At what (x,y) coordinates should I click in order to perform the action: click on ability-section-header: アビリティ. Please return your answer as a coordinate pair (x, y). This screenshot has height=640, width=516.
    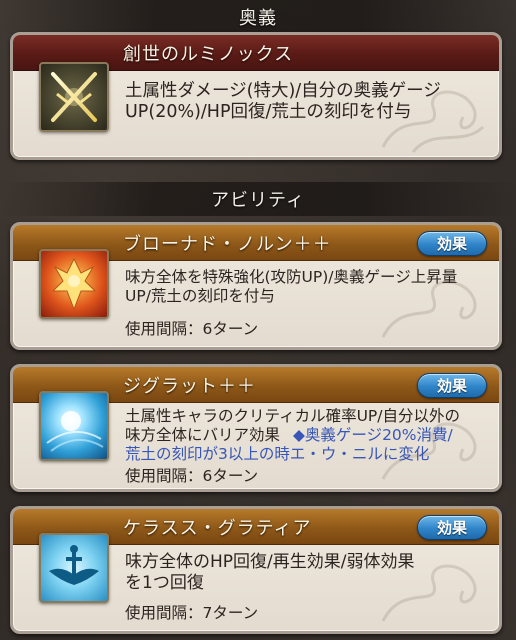
    Looking at the image, I should click on (258, 199).